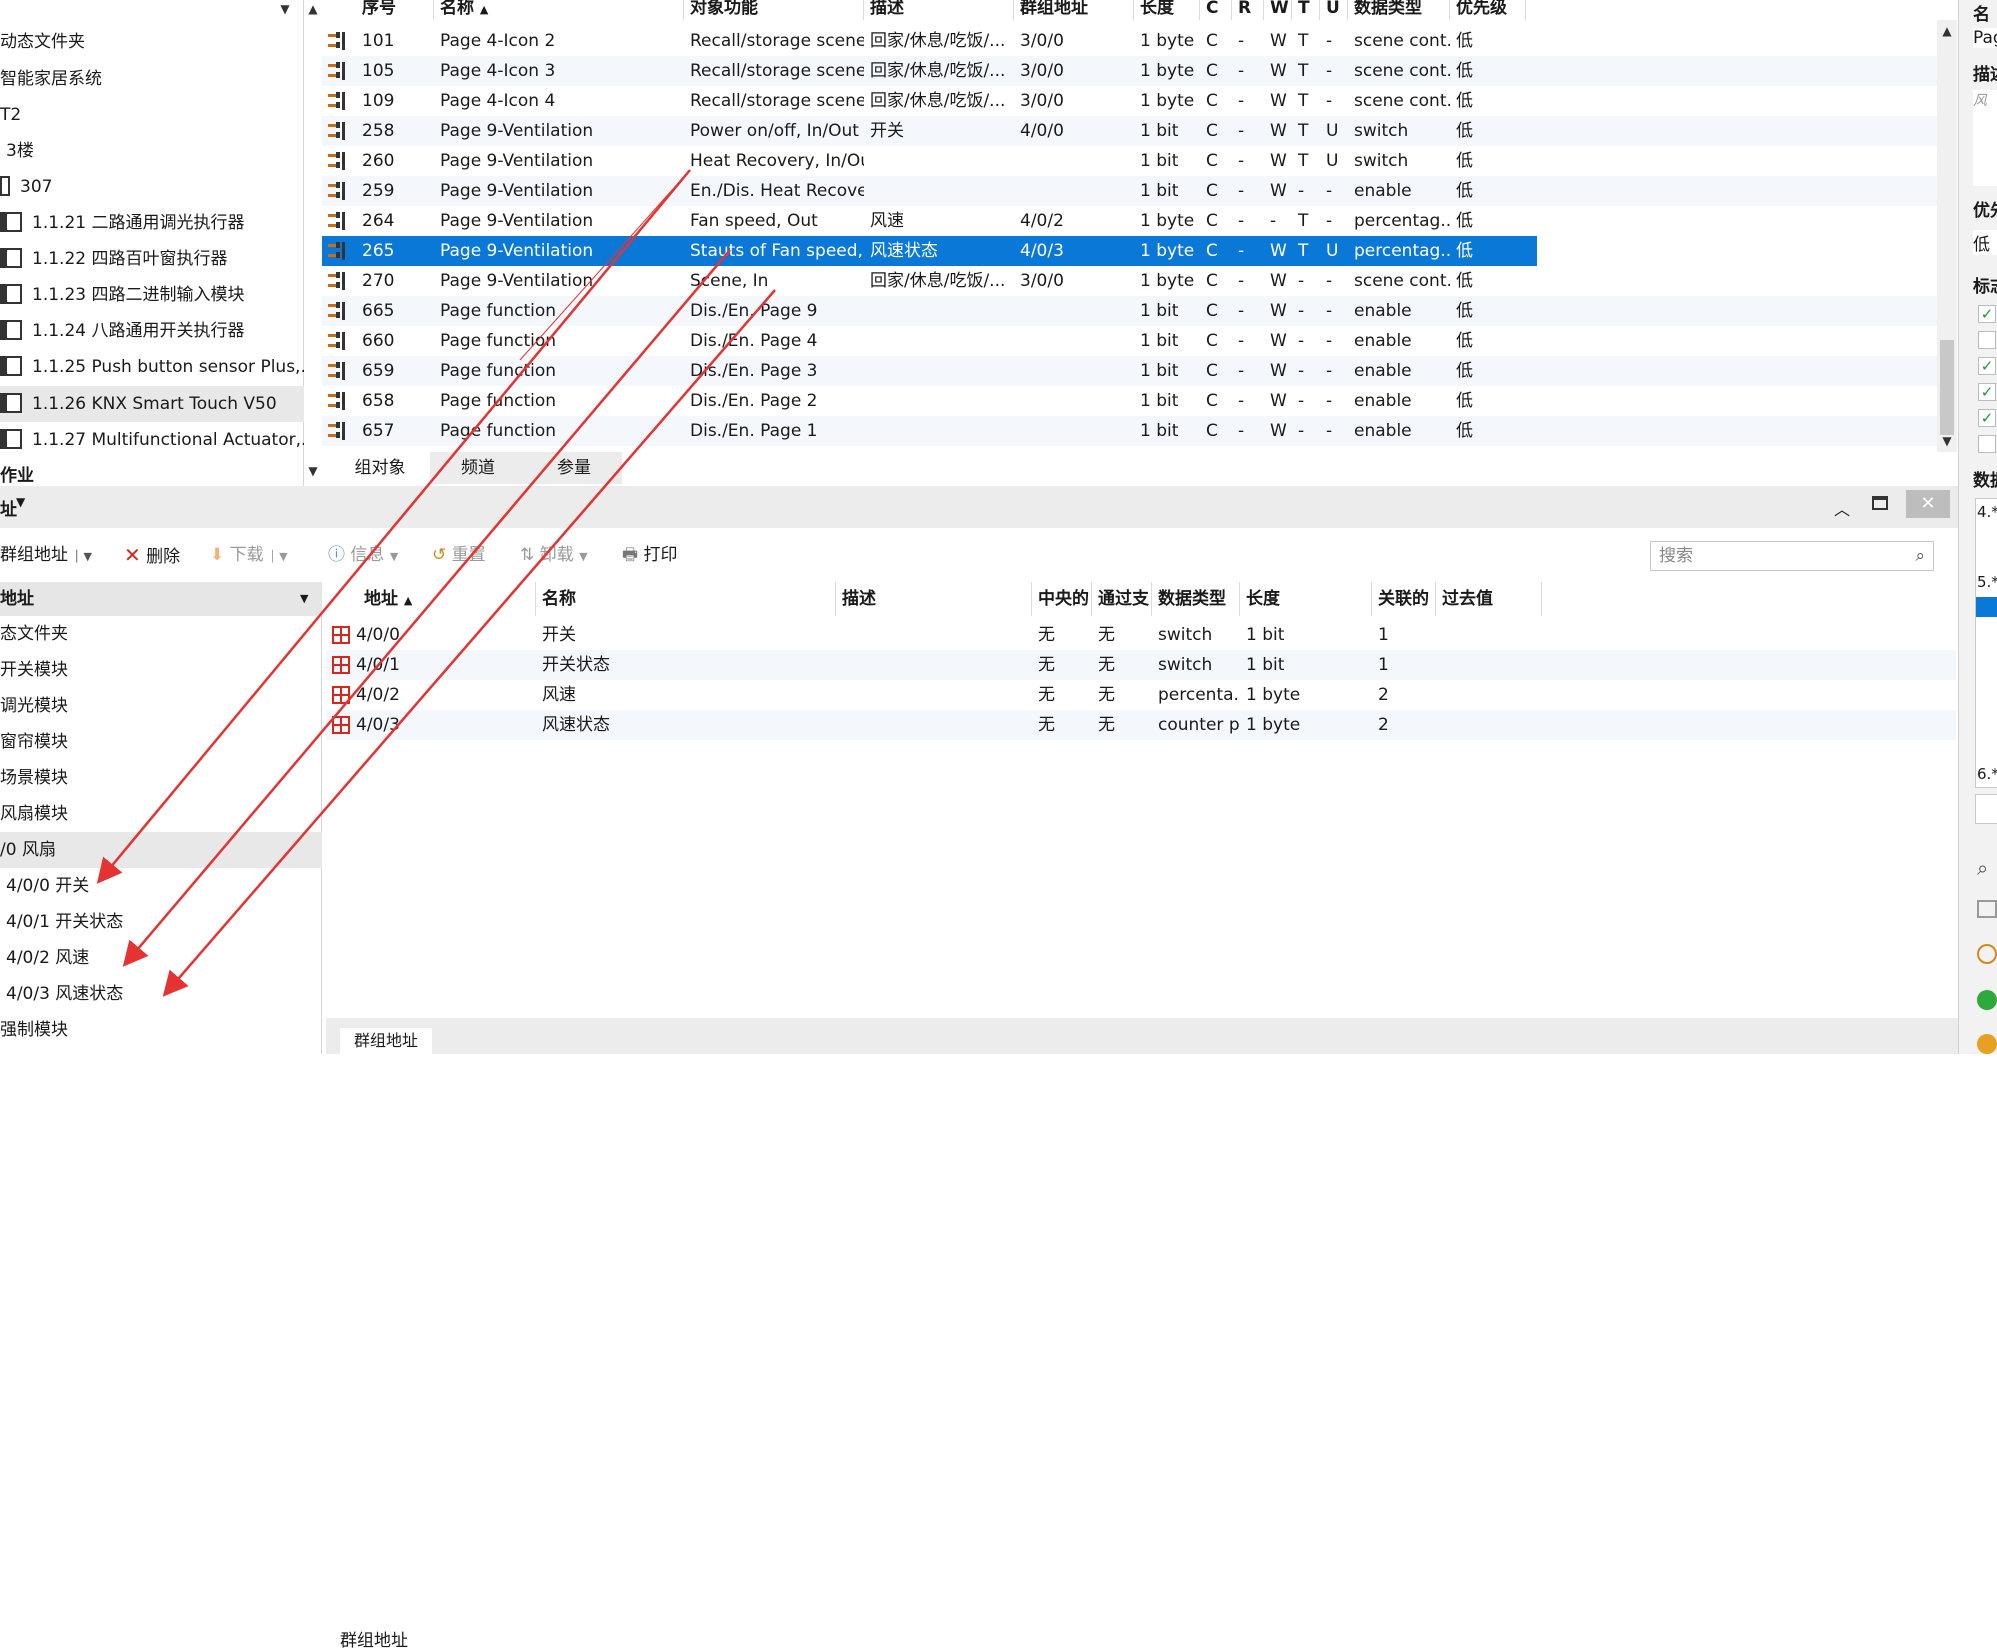 The width and height of the screenshot is (1997, 1651). What do you see at coordinates (161, 706) in the screenshot?
I see `tree-item-dimming-module: 调光模块` at bounding box center [161, 706].